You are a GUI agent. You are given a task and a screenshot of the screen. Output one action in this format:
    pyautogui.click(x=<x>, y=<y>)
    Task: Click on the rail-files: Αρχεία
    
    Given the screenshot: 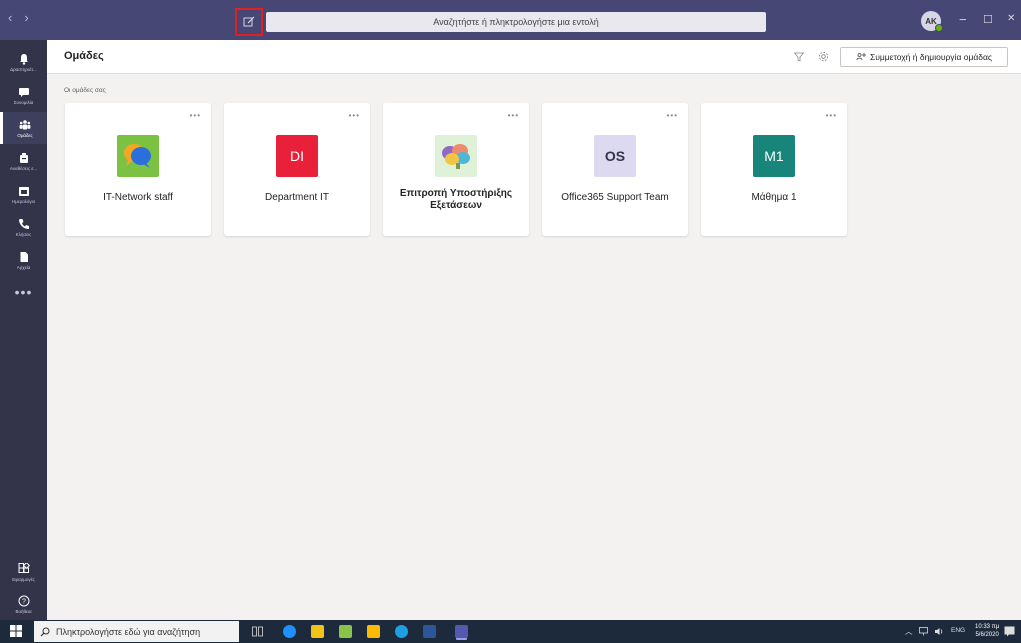 What is the action you would take?
    pyautogui.click(x=23, y=260)
    